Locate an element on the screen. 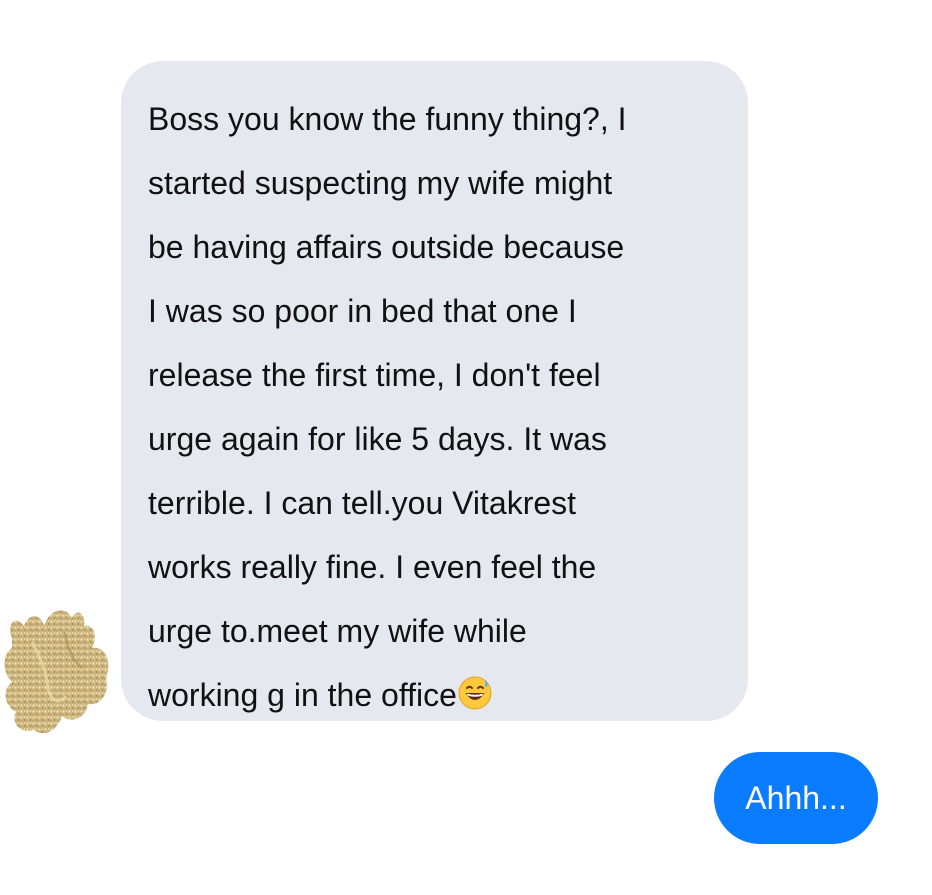 This screenshot has height=895, width=932. message-line: I was so poor in bed that one I is located at coordinates (362, 311).